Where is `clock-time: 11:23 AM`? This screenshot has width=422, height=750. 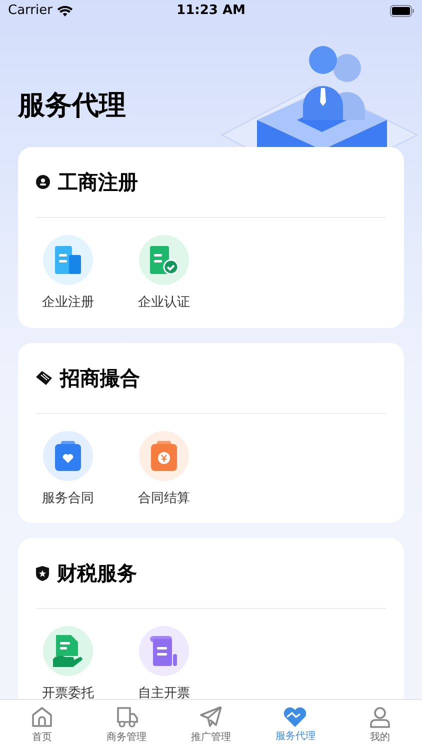
clock-time: 11:23 AM is located at coordinates (211, 11).